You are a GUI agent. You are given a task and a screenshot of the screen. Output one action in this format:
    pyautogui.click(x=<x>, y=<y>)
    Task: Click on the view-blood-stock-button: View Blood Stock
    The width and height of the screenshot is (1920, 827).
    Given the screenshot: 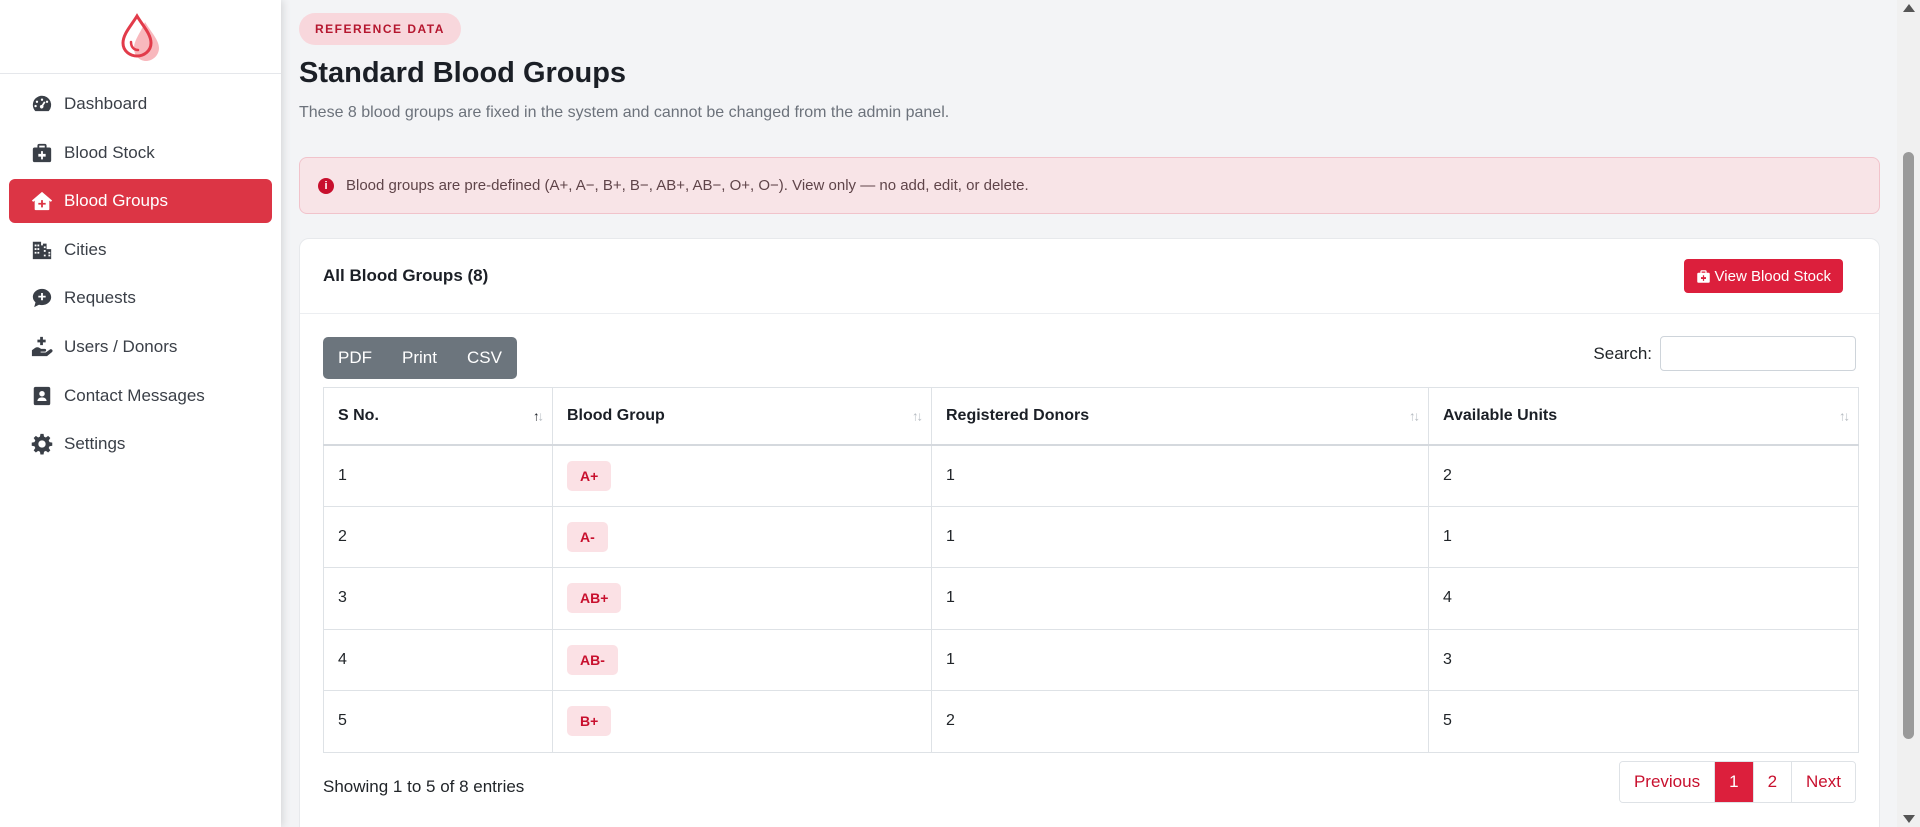 What is the action you would take?
    pyautogui.click(x=1763, y=276)
    